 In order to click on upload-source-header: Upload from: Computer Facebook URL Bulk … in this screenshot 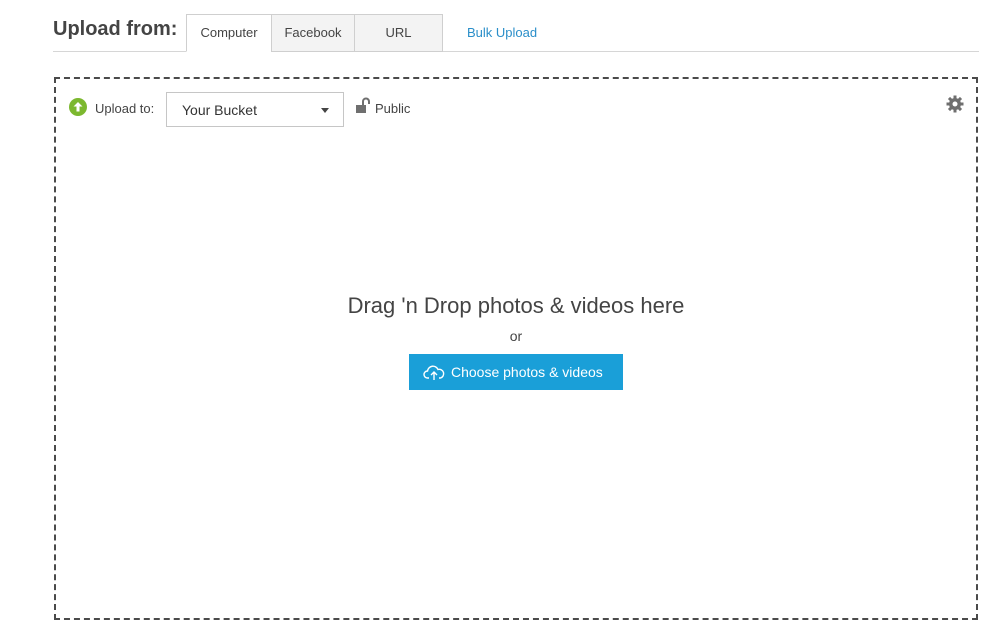, I will do `click(516, 33)`.